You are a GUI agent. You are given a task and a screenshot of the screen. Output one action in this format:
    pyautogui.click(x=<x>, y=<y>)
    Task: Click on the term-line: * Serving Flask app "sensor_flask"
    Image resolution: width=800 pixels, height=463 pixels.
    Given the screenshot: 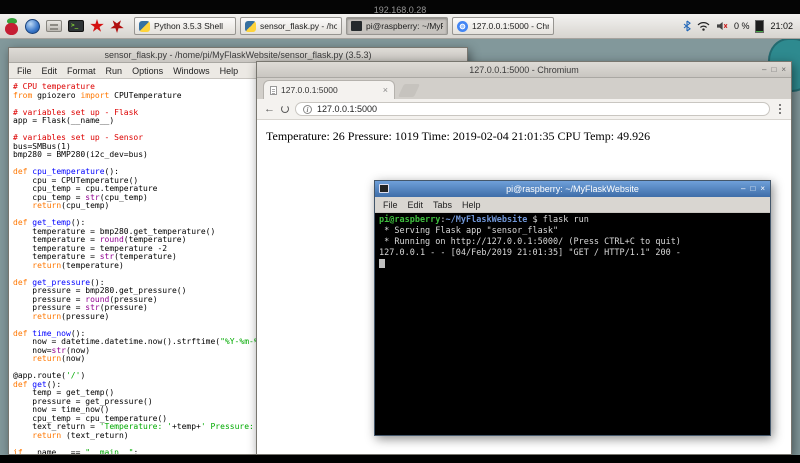 What is the action you would take?
    pyautogui.click(x=469, y=231)
    